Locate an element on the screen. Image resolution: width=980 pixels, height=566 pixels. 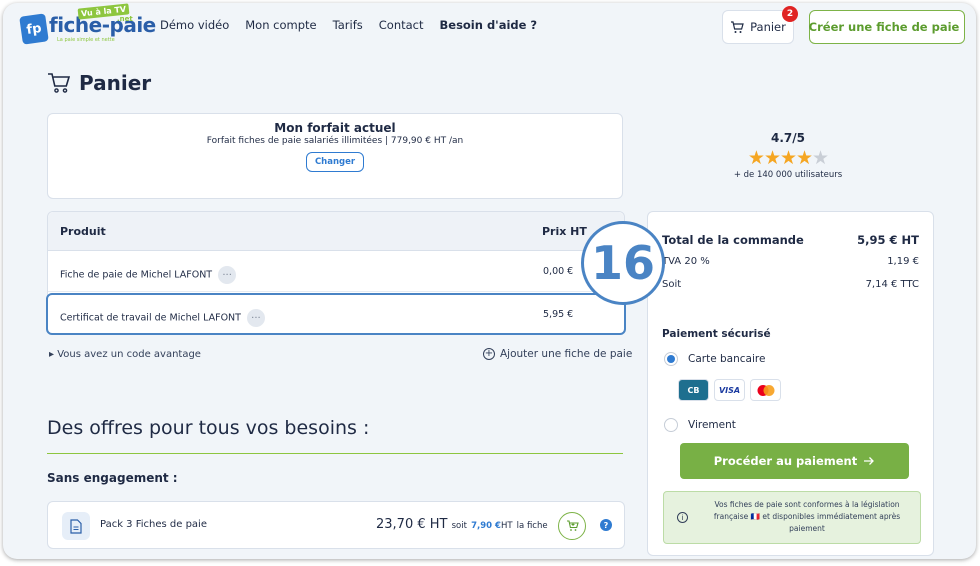
table-header: Produit Prix HT is located at coordinates (336, 231).